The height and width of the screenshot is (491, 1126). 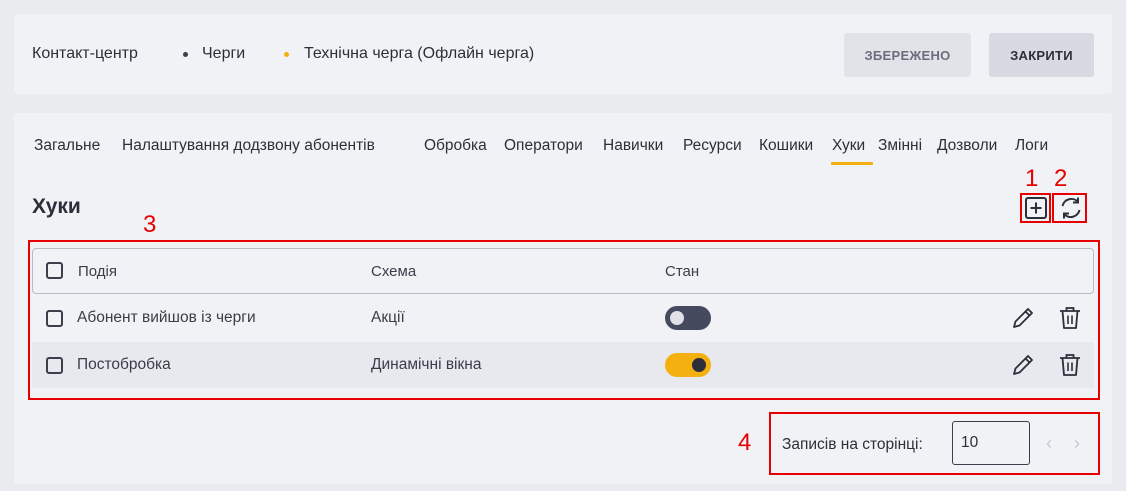 I want to click on tab-general: Загальне, so click(x=67, y=146).